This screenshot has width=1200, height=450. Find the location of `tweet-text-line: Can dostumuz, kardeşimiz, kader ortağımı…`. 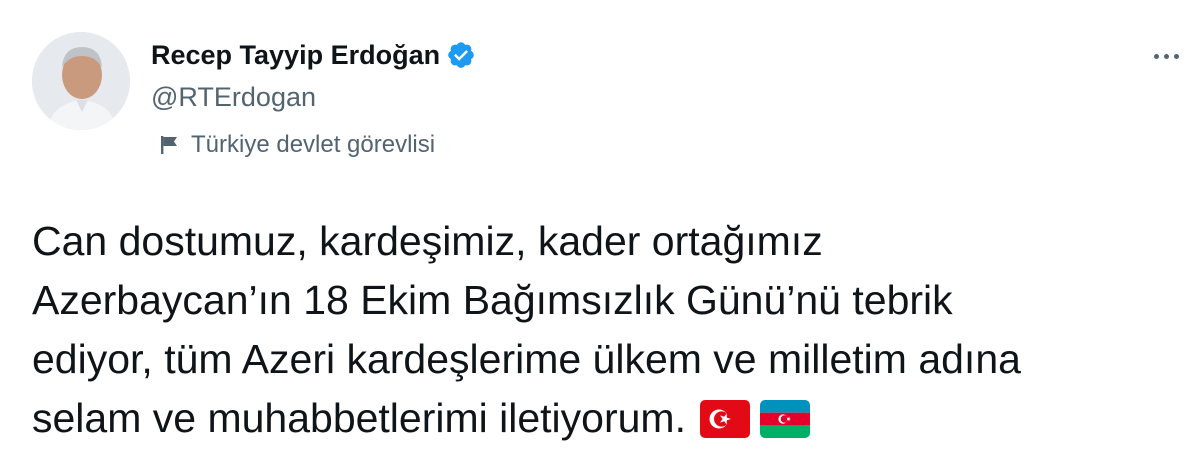

tweet-text-line: Can dostumuz, kardeşimiz, kader ortağımı… is located at coordinates (427, 241).